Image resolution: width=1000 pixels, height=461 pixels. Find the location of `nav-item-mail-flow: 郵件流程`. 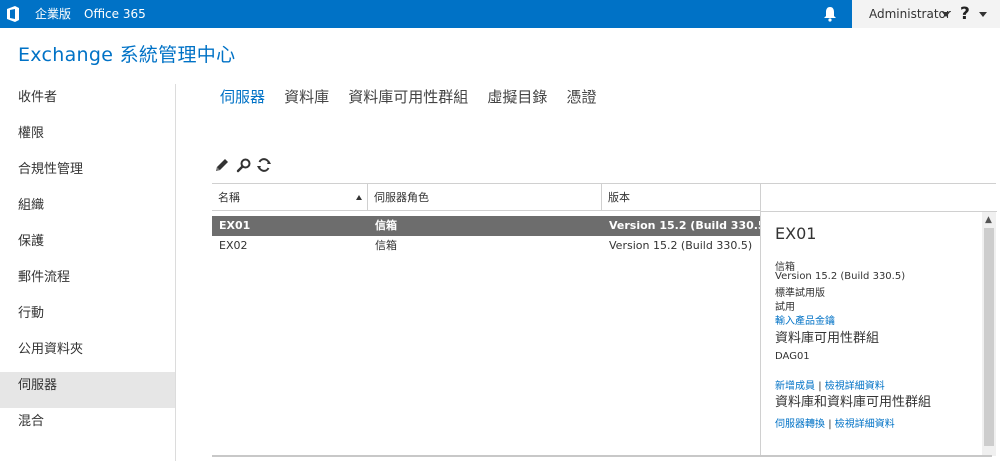

nav-item-mail-flow: 郵件流程 is located at coordinates (87, 282).